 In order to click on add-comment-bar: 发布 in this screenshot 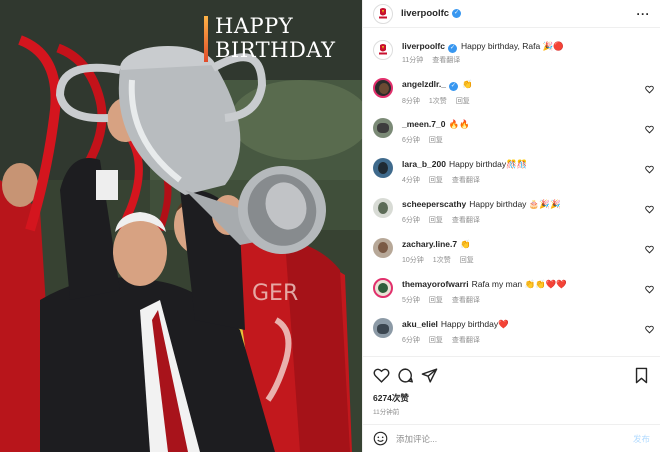, I will do `click(511, 438)`.